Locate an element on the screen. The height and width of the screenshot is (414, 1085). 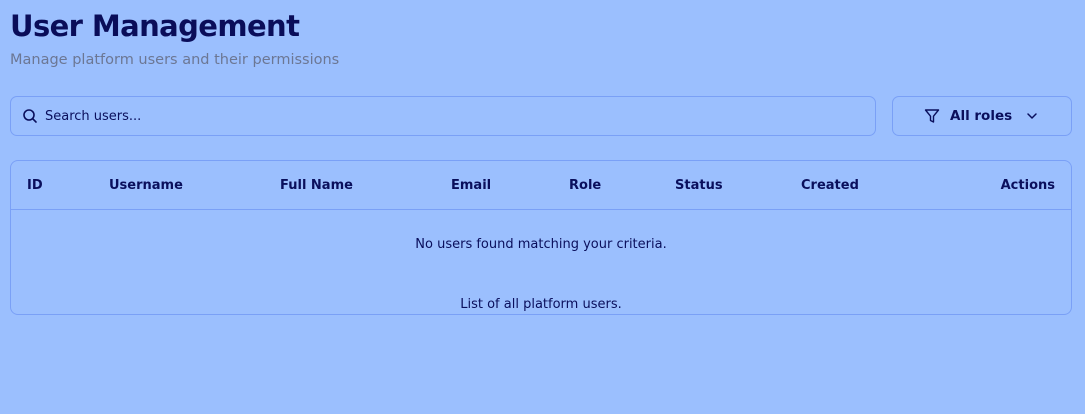
page-title: User Management is located at coordinates (155, 26).